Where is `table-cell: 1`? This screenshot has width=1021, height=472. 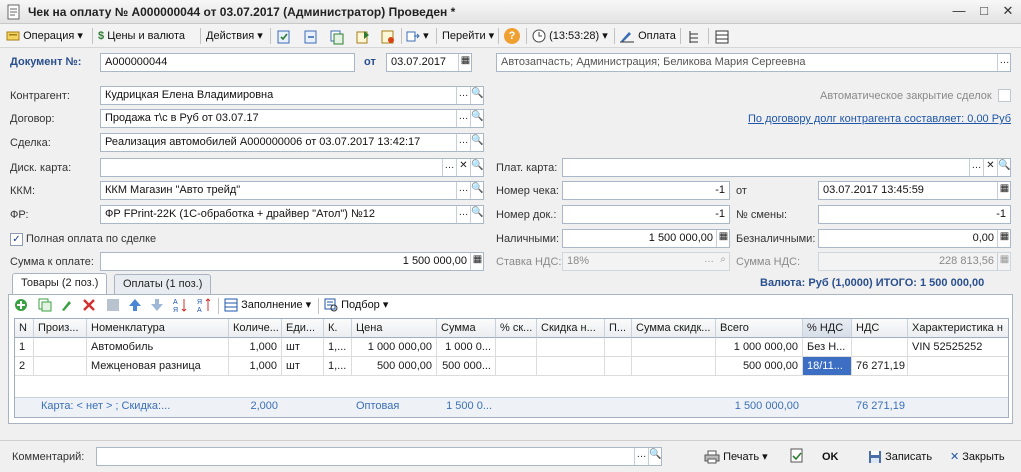 table-cell: 1 is located at coordinates (24, 347).